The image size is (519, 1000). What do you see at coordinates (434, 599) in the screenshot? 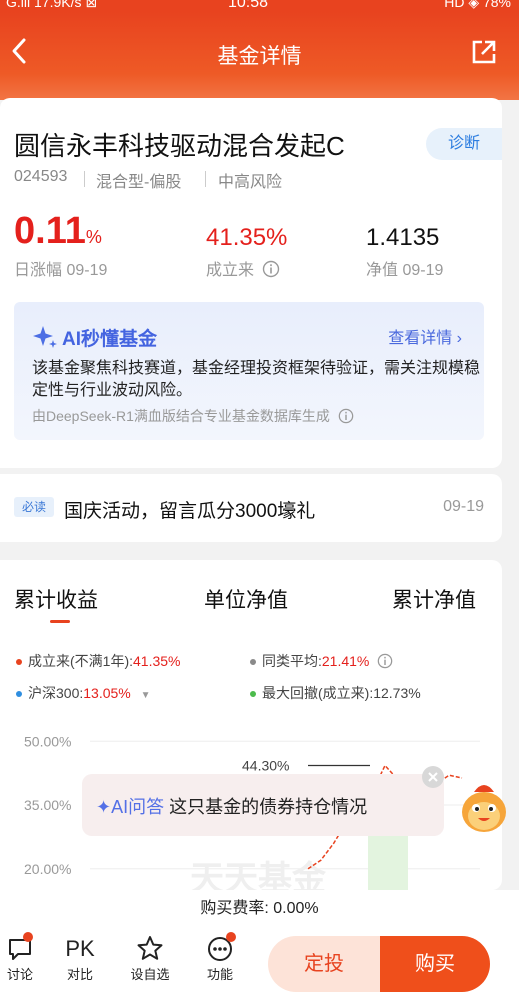
I see `tab-cumulative-nav: 累计净值` at bounding box center [434, 599].